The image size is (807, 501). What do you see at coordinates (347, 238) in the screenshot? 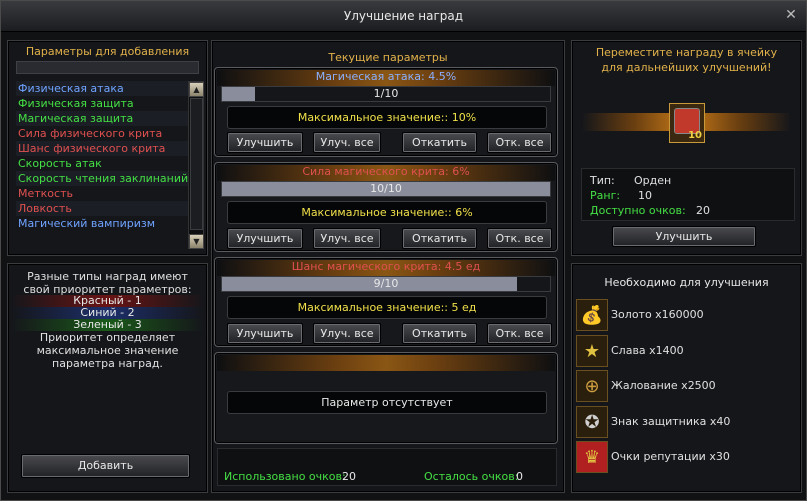
I see `slot-2-upgrade-all-button: Улуч. все` at bounding box center [347, 238].